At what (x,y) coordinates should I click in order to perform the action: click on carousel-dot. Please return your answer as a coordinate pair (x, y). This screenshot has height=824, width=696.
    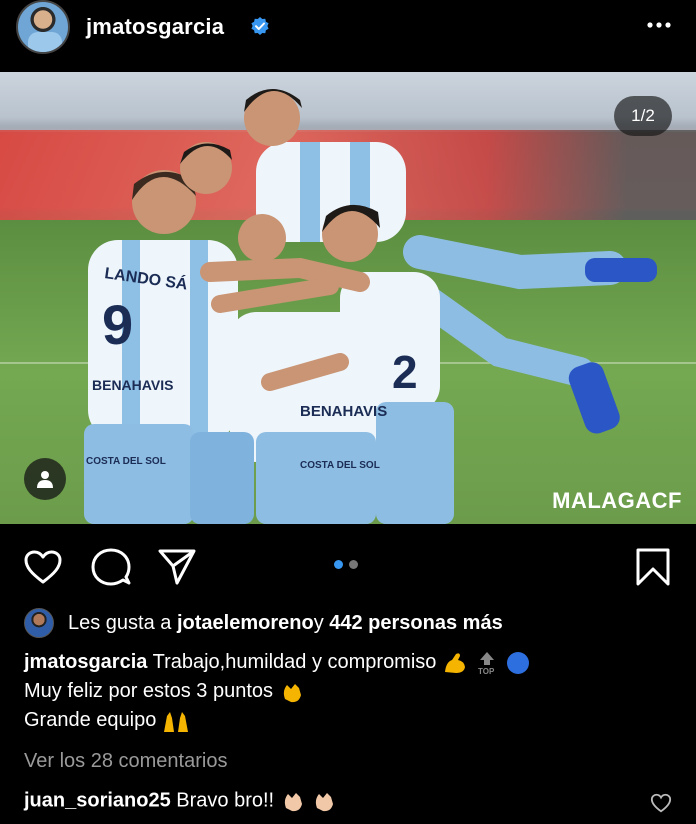
    Looking at the image, I should click on (353, 564).